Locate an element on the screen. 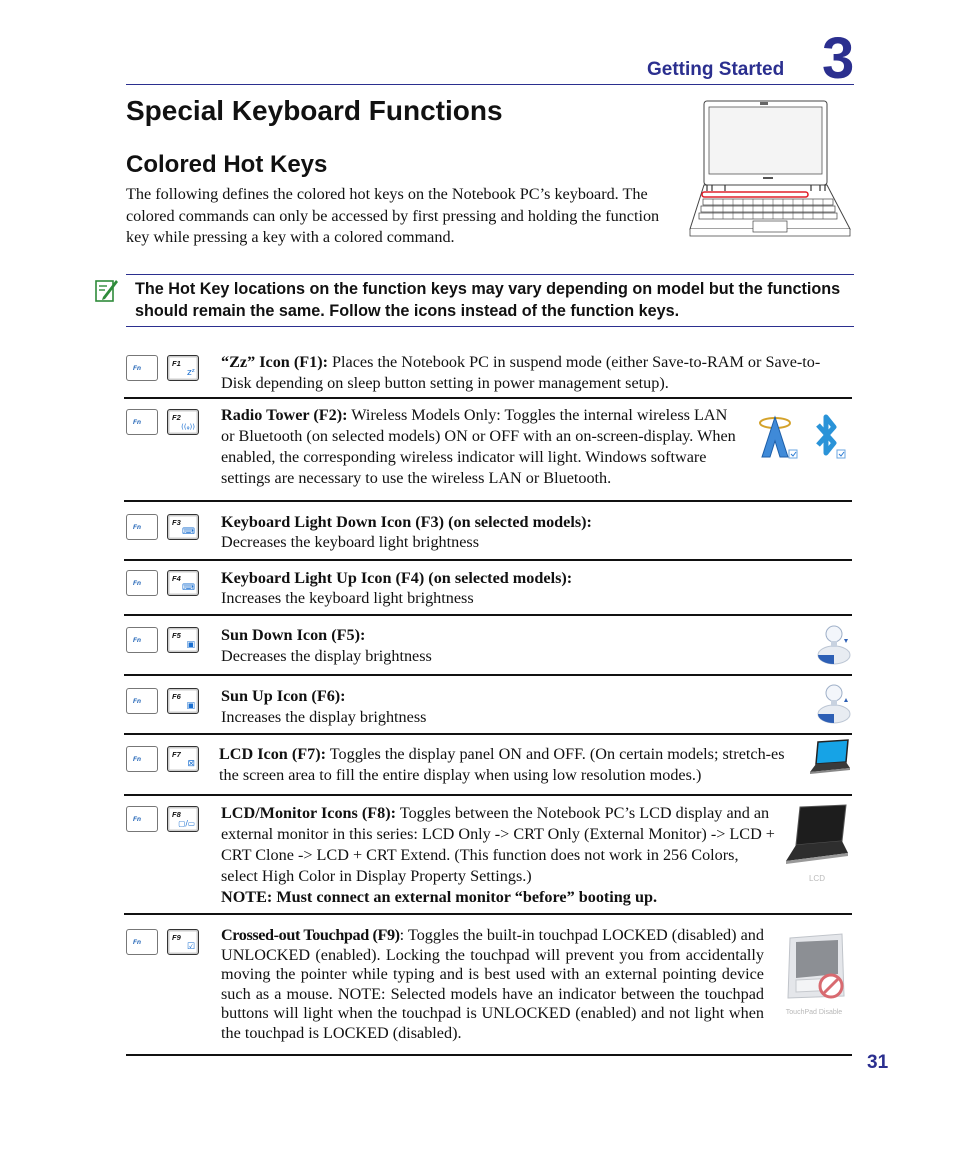 Image resolution: width=954 pixels, height=1155 pixels. key-combo: Fn F8 ▢/▭ is located at coordinates (167, 820).